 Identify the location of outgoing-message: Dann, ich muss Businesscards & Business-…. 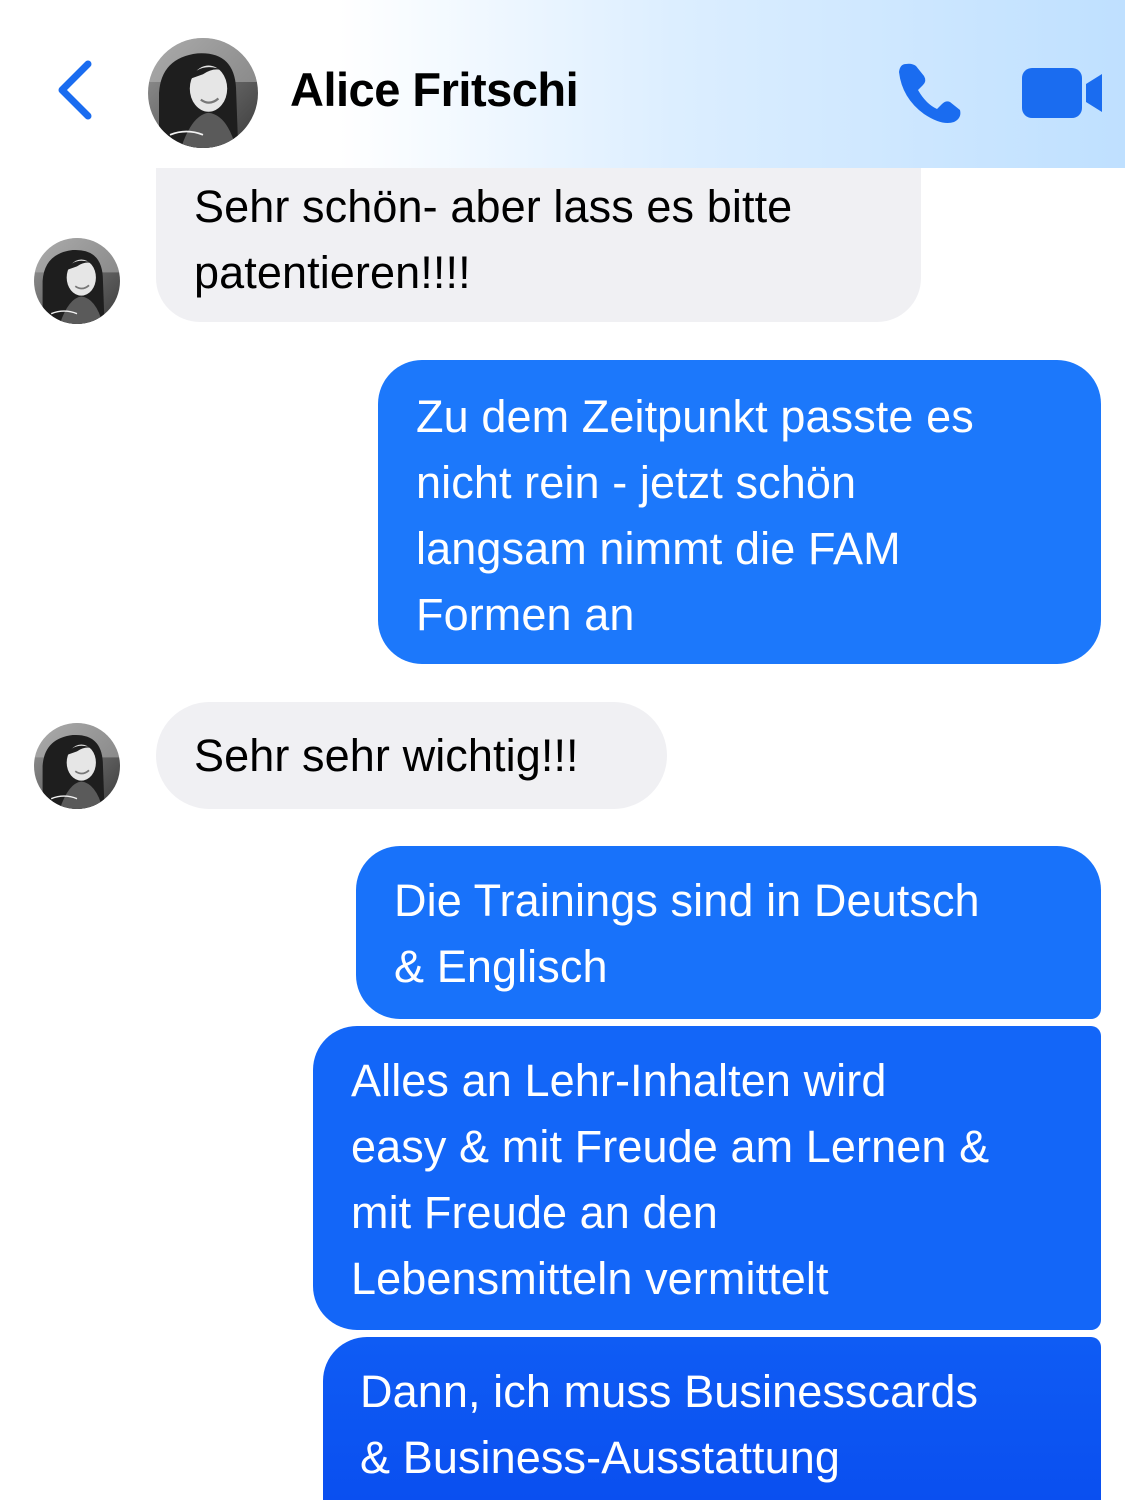
(712, 1418).